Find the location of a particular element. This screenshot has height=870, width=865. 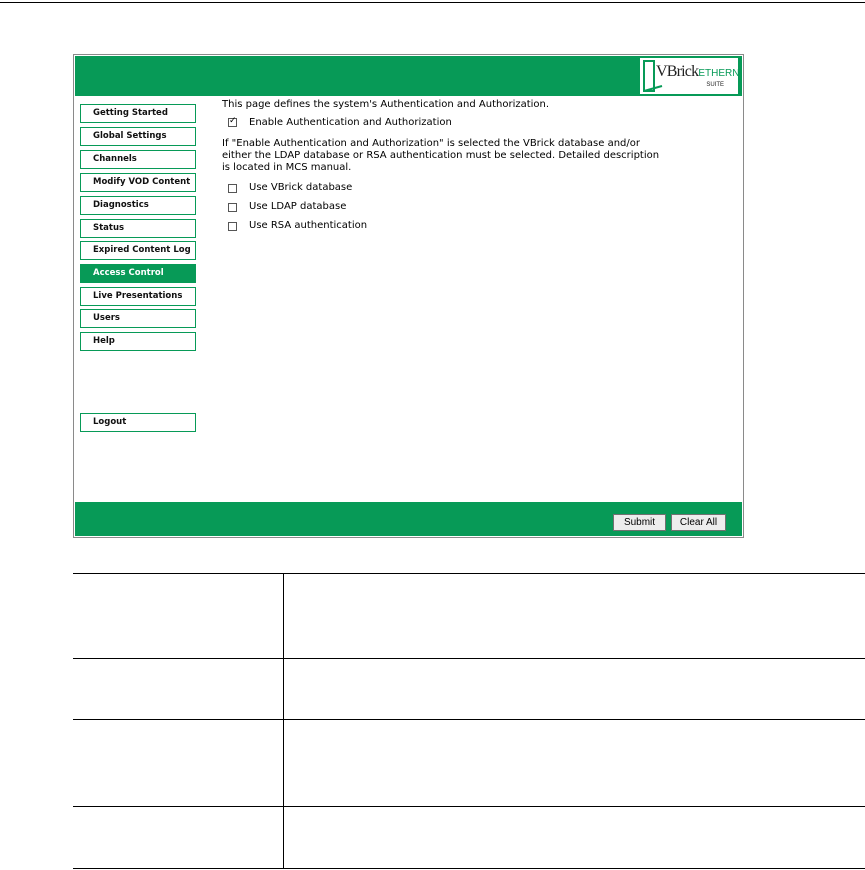

sidebar-item-modify-vod-content: Modify VOD Content is located at coordinates (138, 182).